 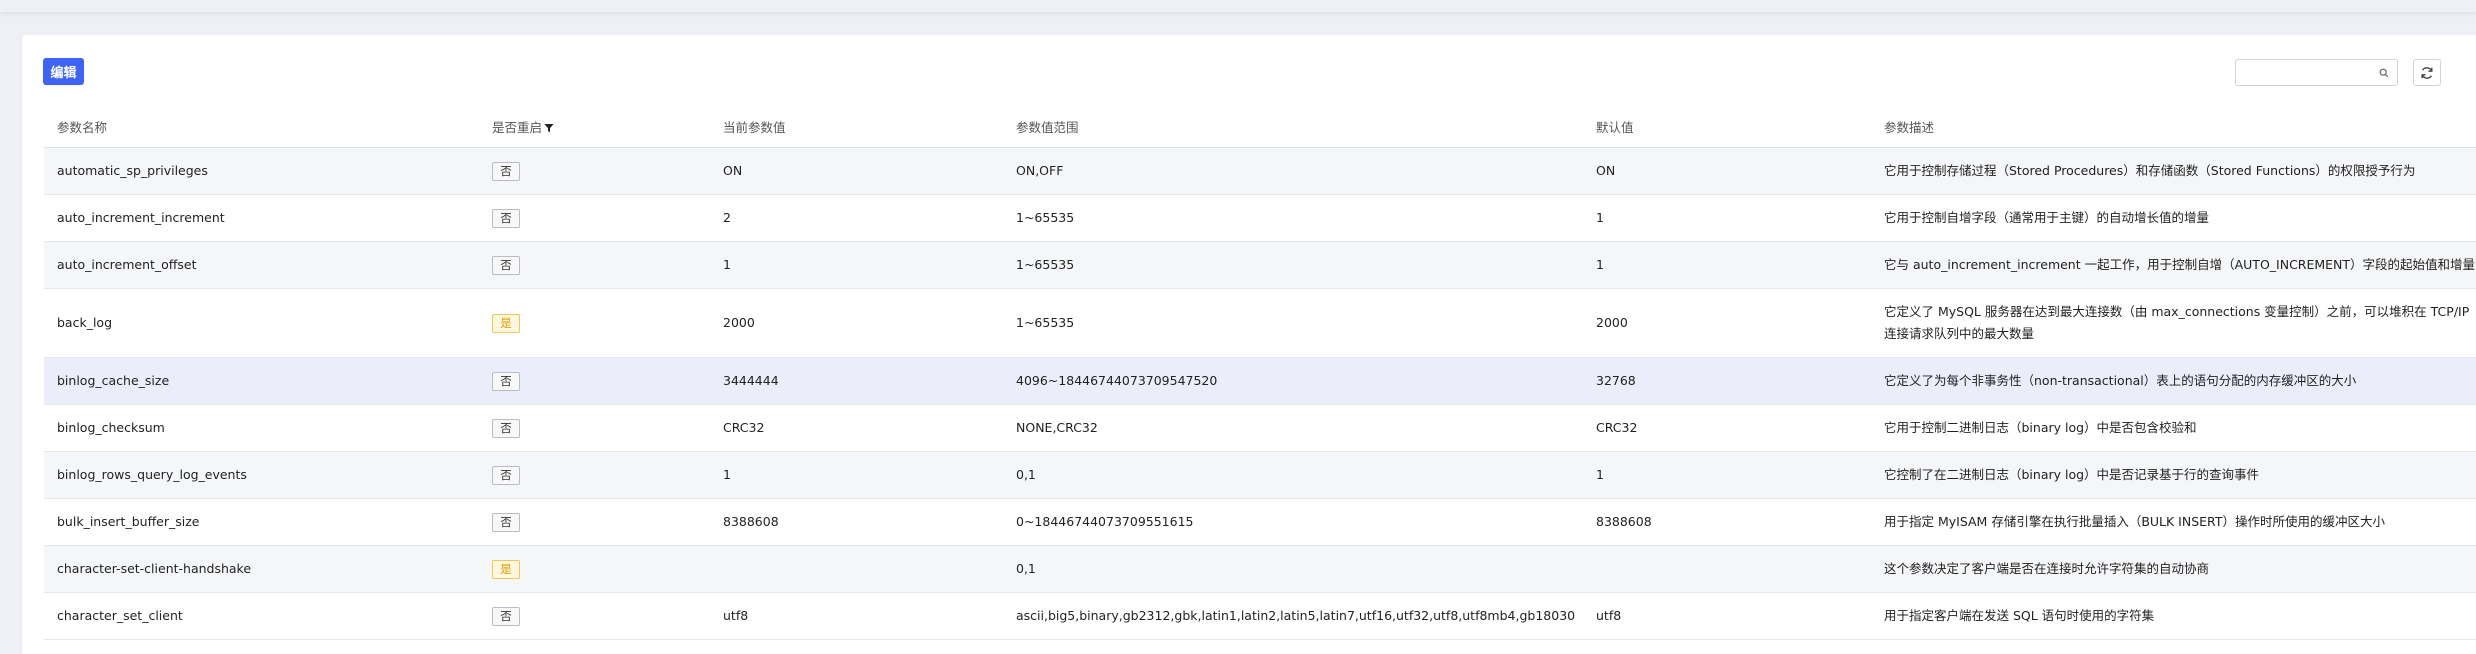 I want to click on param-desc: 这个参数决定了客户端是否在连接时允许字符集的自动协商, so click(x=2173, y=569).